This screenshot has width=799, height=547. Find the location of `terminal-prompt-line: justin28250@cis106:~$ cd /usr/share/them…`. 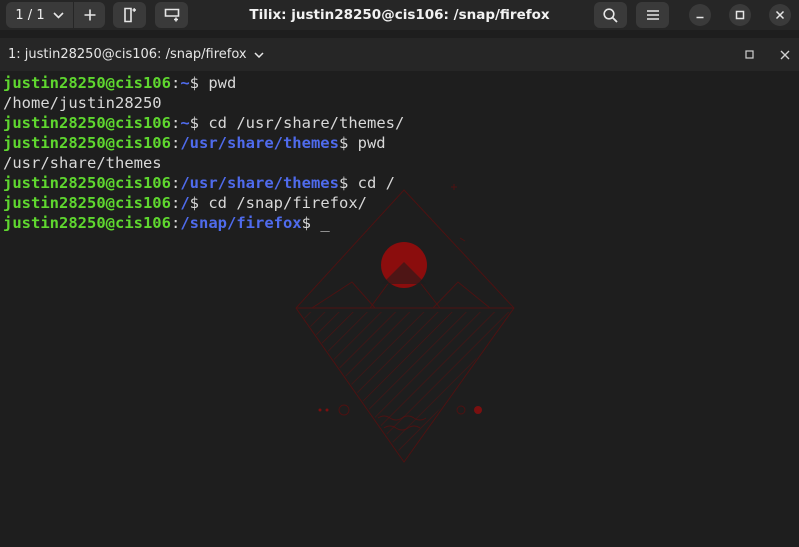

terminal-prompt-line: justin28250@cis106:~$ cd /usr/share/them… is located at coordinates (203, 123).